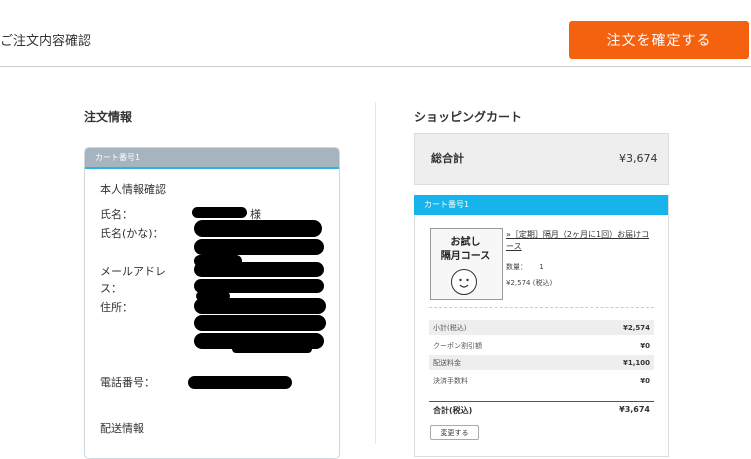  I want to click on summary-label: 決済手数料, so click(450, 380).